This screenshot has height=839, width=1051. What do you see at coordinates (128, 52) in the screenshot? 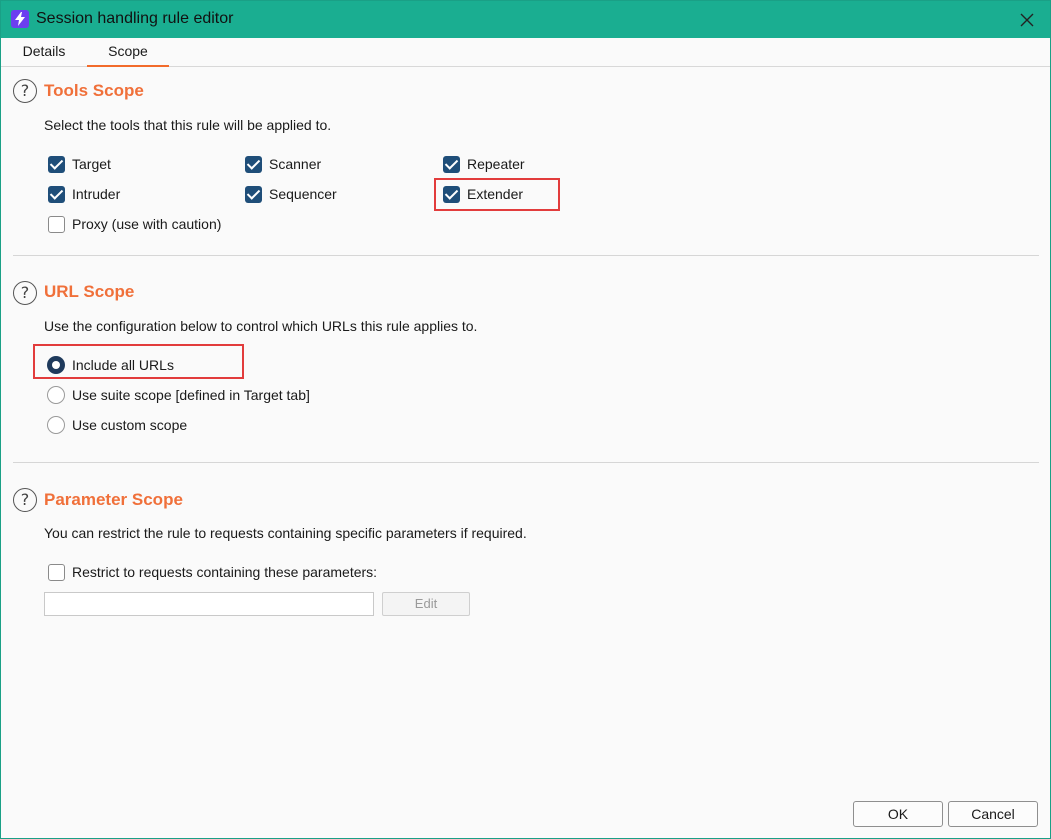
I see `tab-scope: Scope` at bounding box center [128, 52].